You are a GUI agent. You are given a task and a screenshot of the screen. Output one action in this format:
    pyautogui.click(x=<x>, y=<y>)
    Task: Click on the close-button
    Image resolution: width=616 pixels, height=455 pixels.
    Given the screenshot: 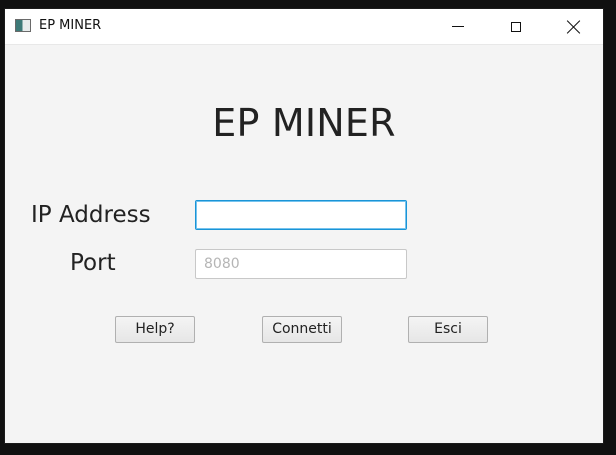 What is the action you would take?
    pyautogui.click(x=574, y=26)
    